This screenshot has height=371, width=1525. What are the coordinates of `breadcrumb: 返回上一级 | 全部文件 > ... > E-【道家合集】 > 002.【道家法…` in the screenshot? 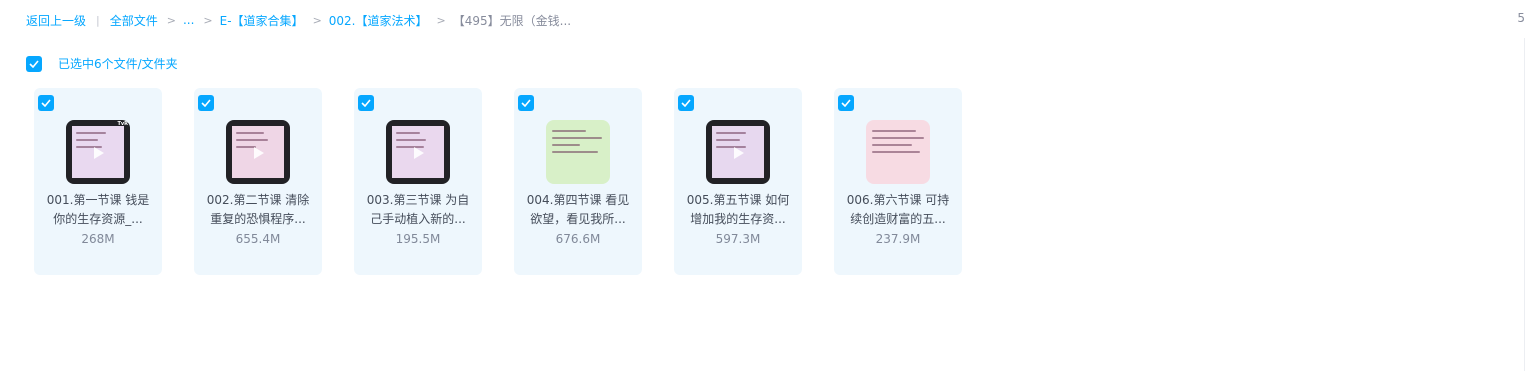 It's located at (298, 20).